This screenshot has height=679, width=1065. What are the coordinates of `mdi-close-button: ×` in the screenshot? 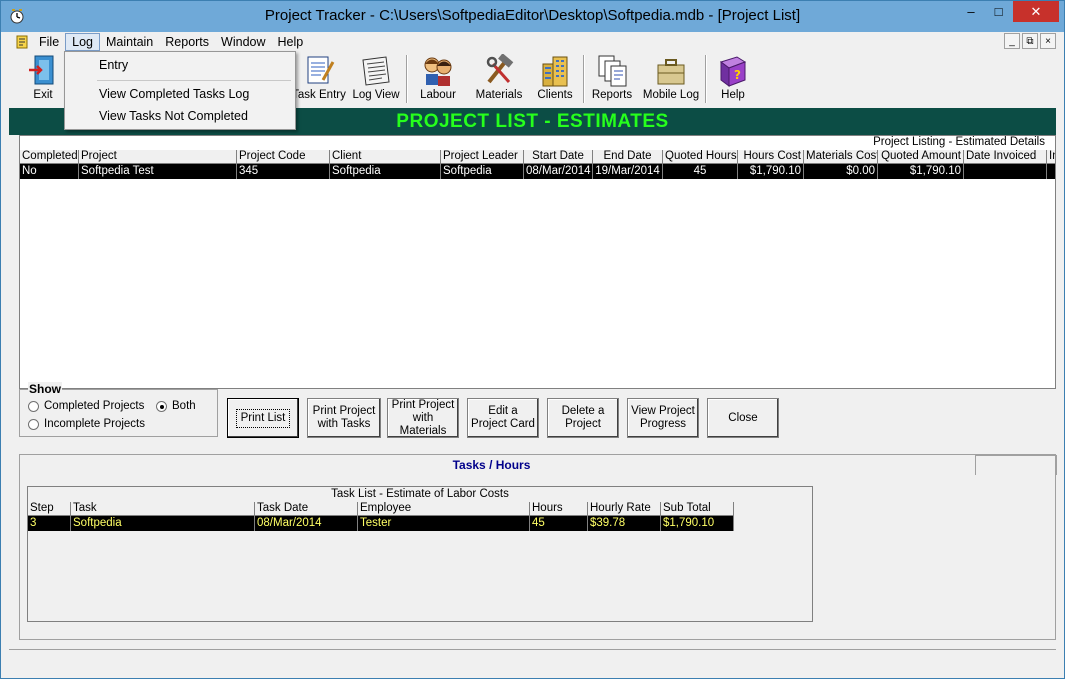 It's located at (1048, 41).